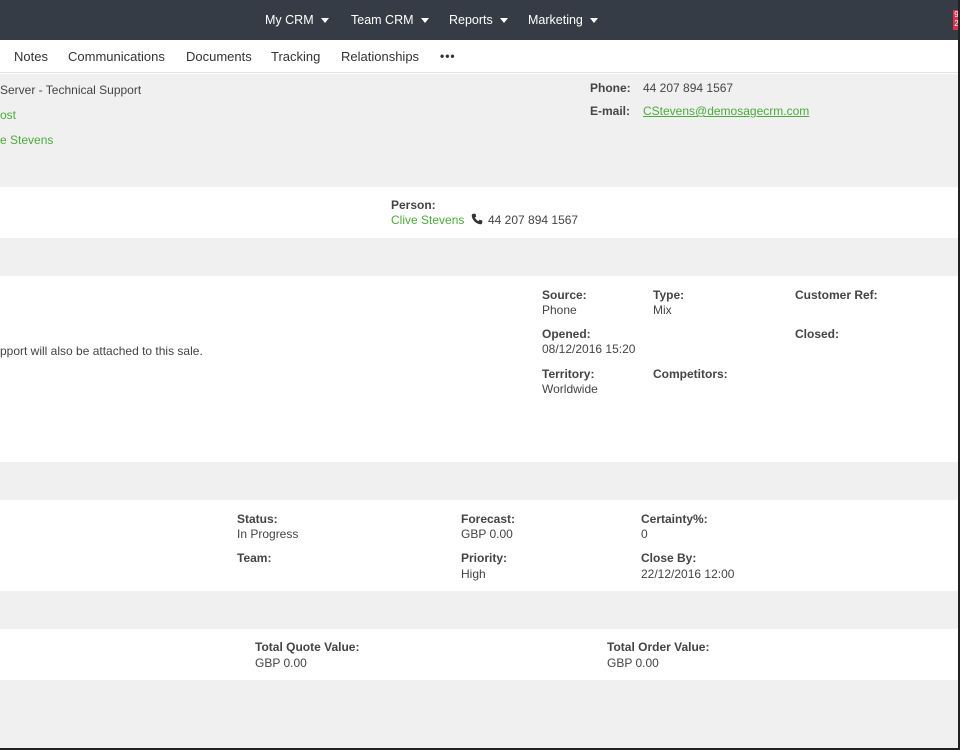 The height and width of the screenshot is (750, 960). What do you see at coordinates (955, 20) in the screenshot?
I see `notification-badge: 9 2` at bounding box center [955, 20].